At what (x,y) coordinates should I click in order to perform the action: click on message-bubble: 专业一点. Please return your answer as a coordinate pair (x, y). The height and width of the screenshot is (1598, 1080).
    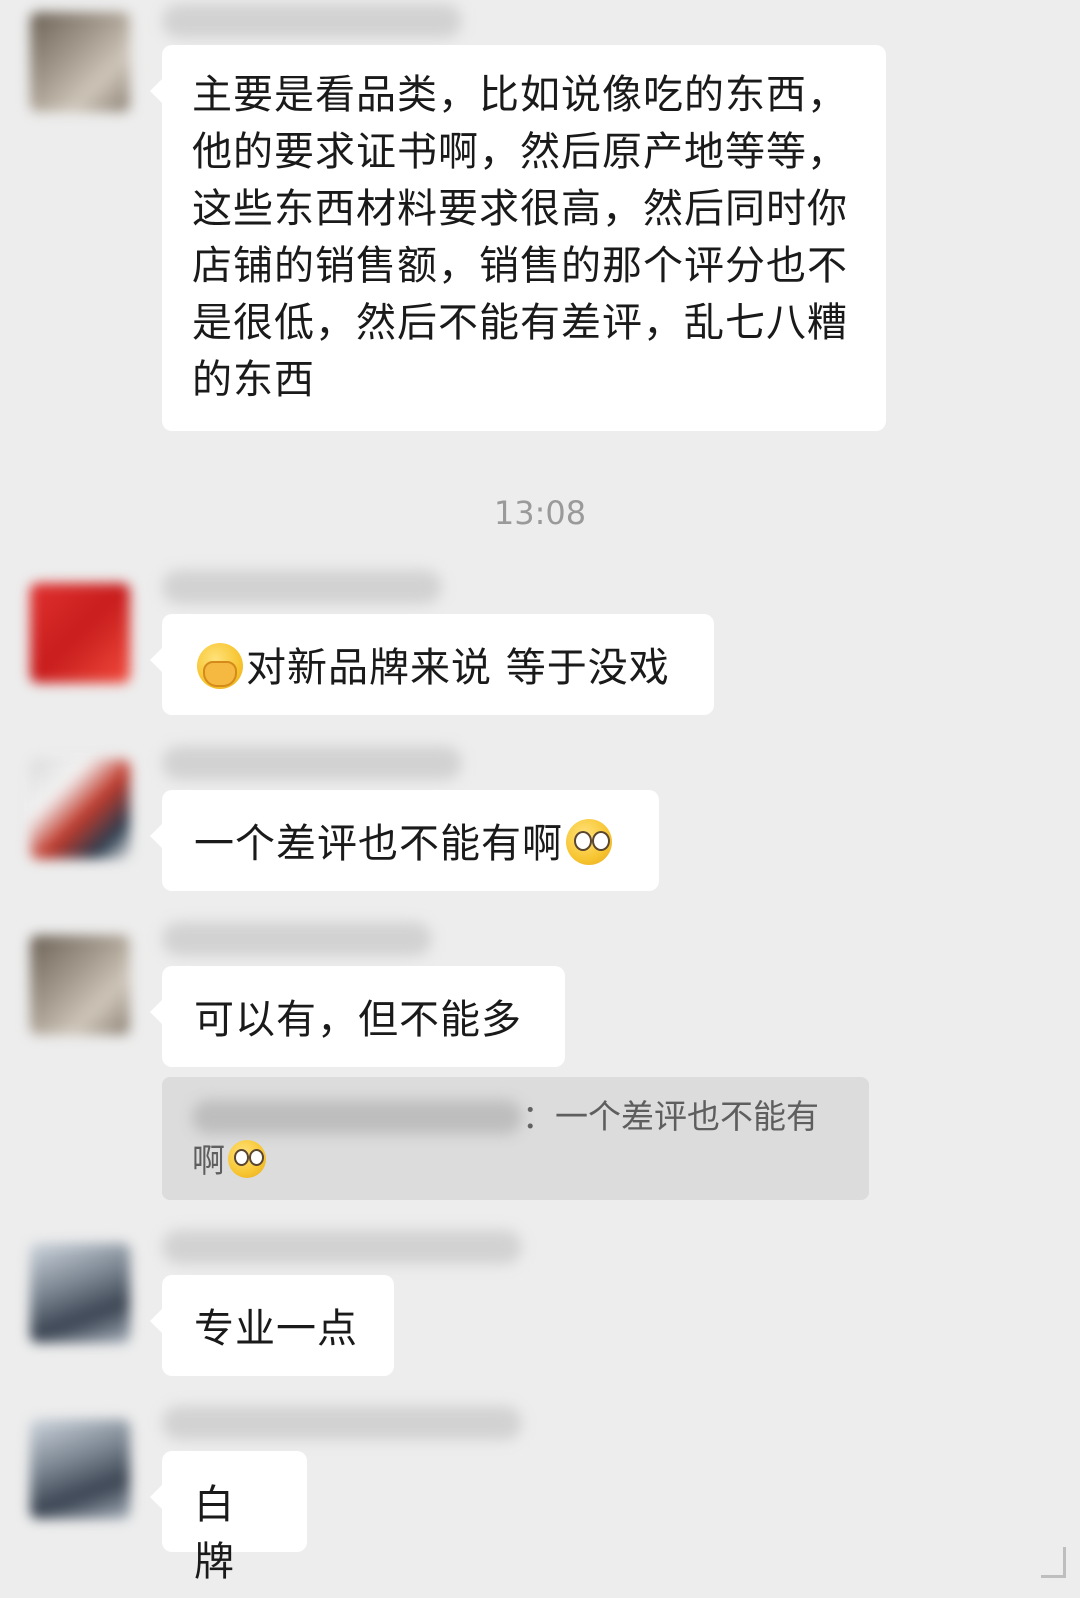
    Looking at the image, I should click on (272, 1325).